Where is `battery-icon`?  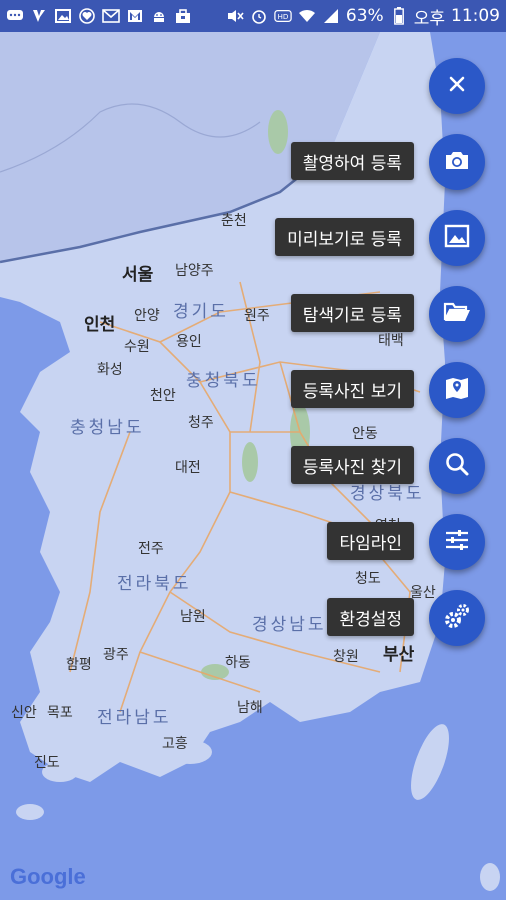 battery-icon is located at coordinates (399, 16).